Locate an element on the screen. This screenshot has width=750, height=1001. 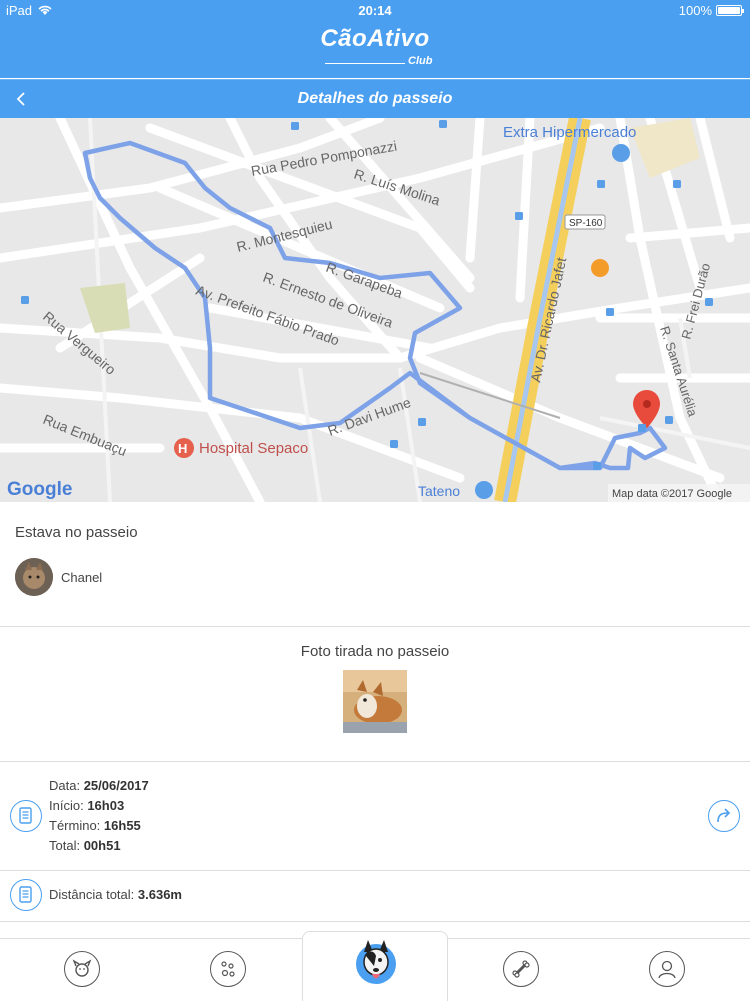
clock: 20:14 is located at coordinates (375, 10).